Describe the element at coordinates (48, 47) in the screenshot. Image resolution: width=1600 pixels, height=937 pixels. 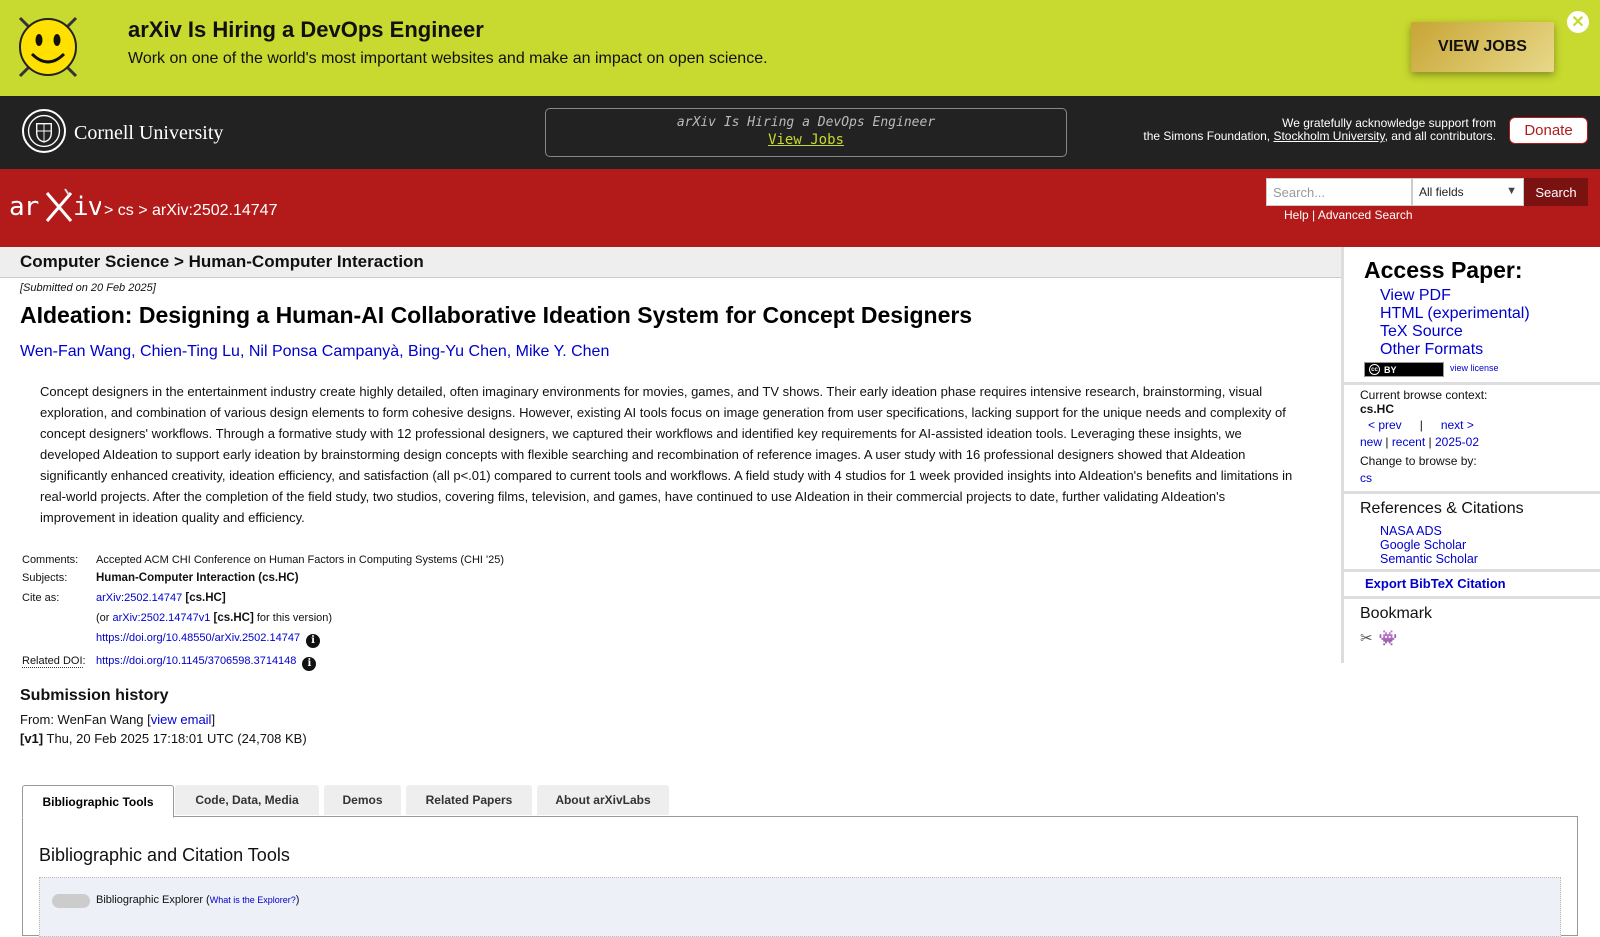
I see `smiley-mascot-icon` at that location.